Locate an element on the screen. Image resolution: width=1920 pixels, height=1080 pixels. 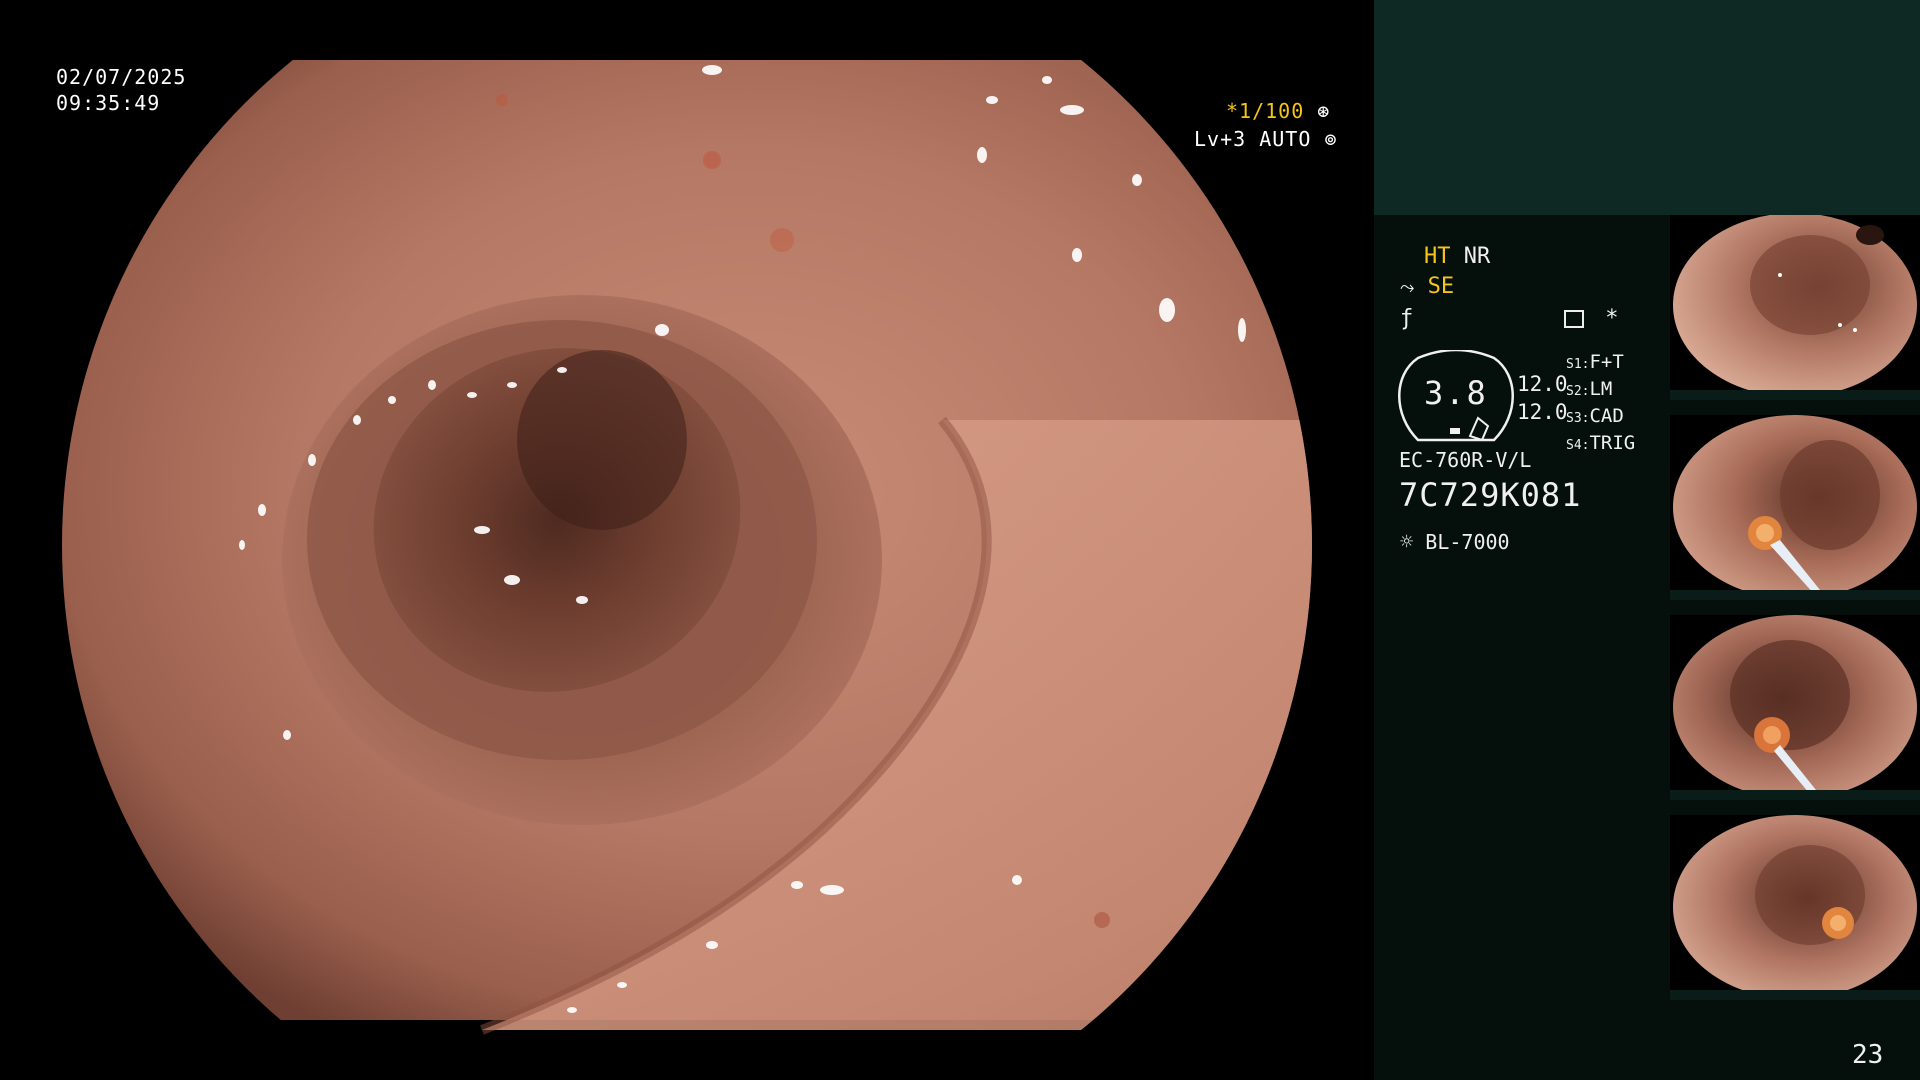
ht-nr-row: HT NR is located at coordinates (1457, 256).